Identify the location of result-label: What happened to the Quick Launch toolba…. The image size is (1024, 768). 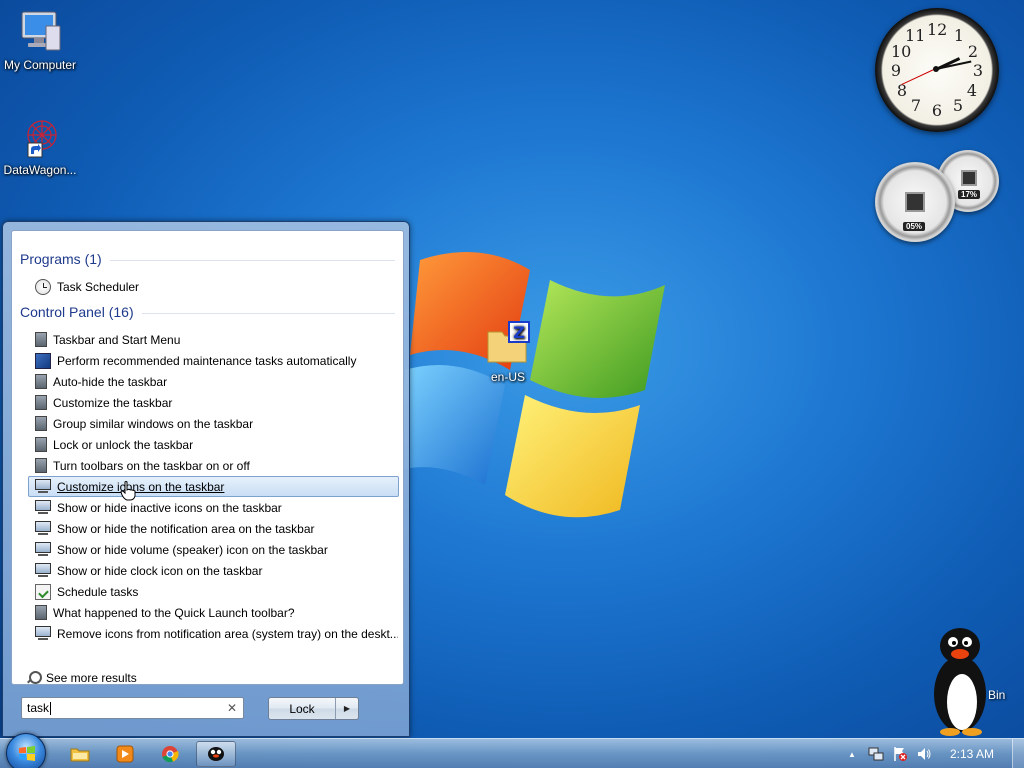
(174, 612).